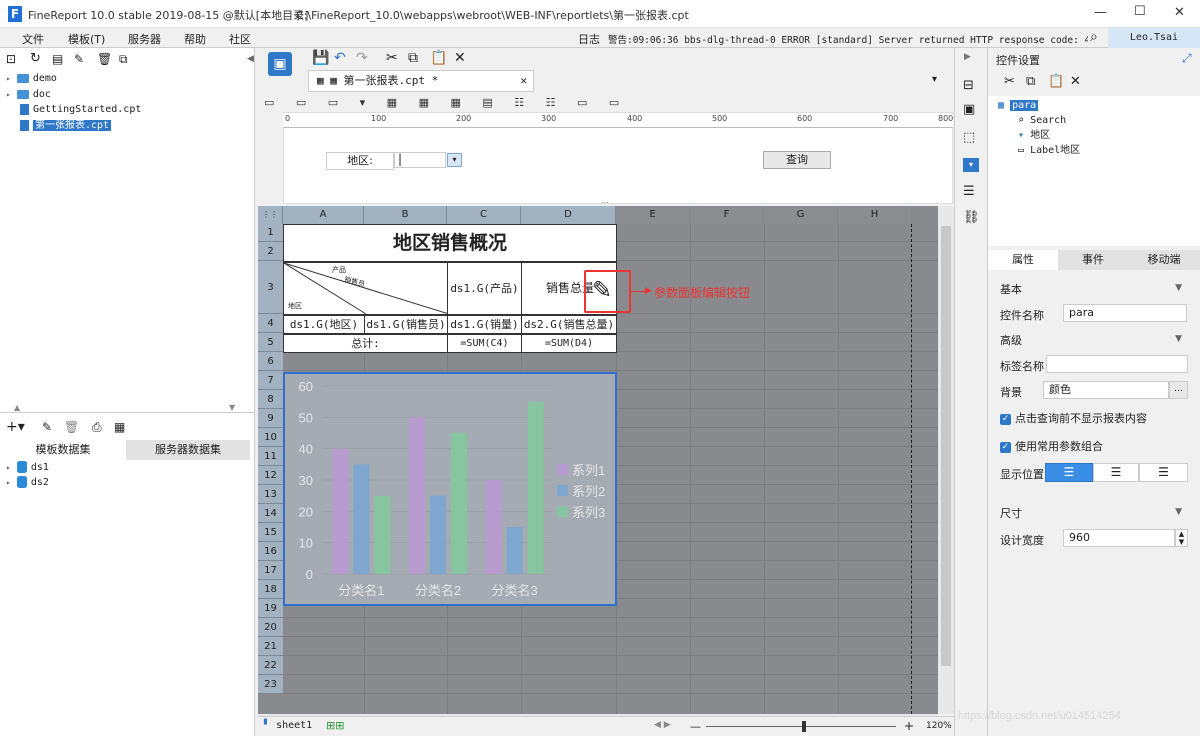 The width and height of the screenshot is (1200, 736). What do you see at coordinates (270, 456) in the screenshot?
I see `row-header: 11` at bounding box center [270, 456].